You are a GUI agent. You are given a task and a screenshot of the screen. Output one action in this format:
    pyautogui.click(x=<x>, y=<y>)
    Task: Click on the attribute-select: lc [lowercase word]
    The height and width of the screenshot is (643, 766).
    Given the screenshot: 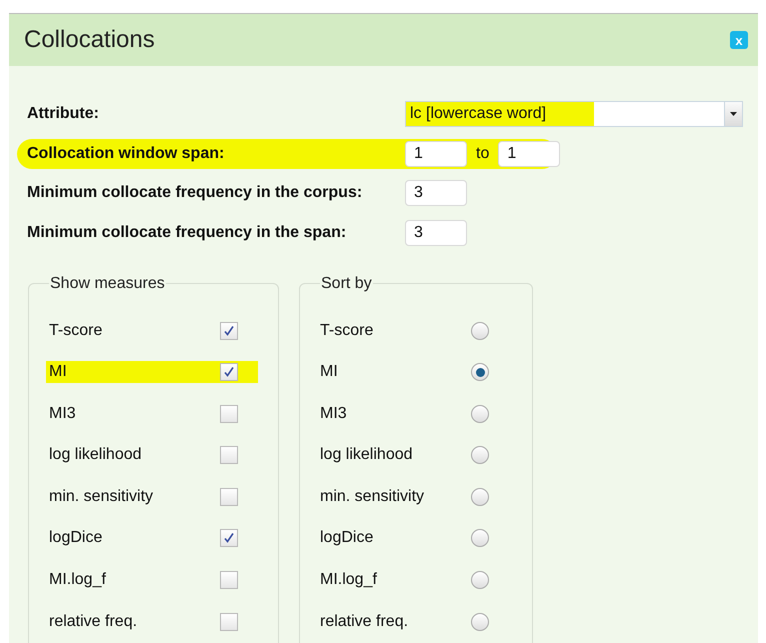 What is the action you would take?
    pyautogui.click(x=574, y=114)
    